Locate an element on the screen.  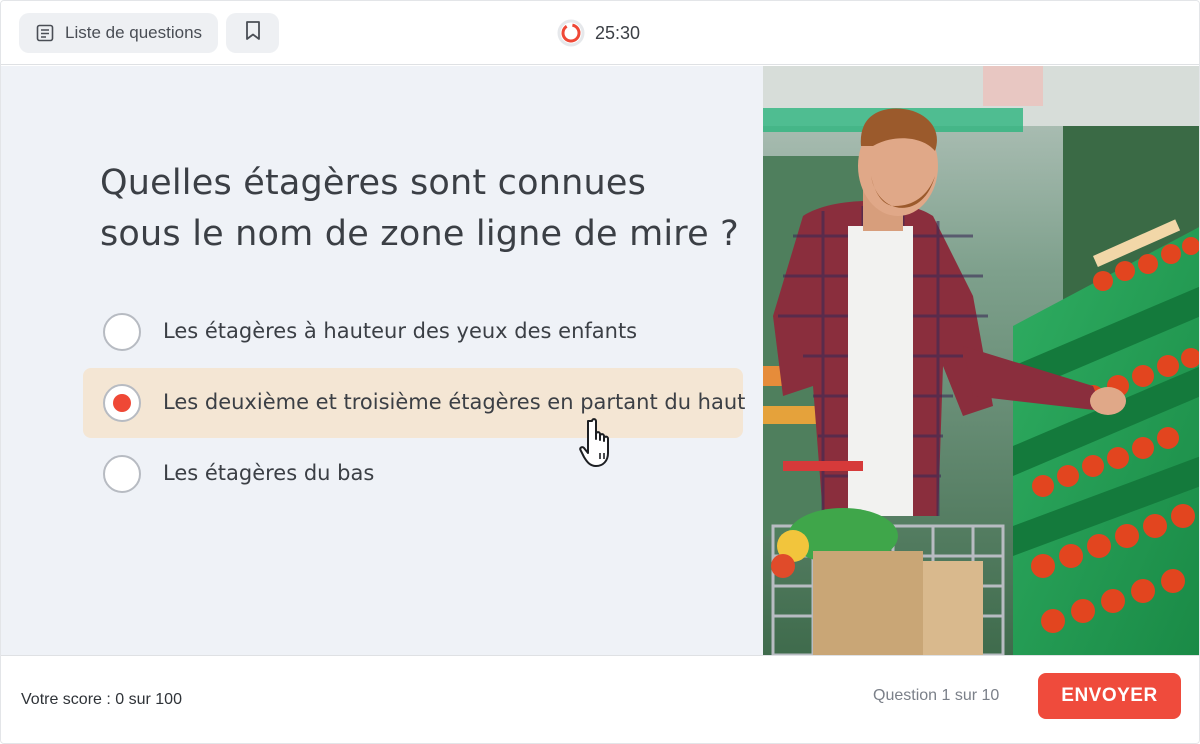
question-list-label: Liste de questions is located at coordinates (134, 32).